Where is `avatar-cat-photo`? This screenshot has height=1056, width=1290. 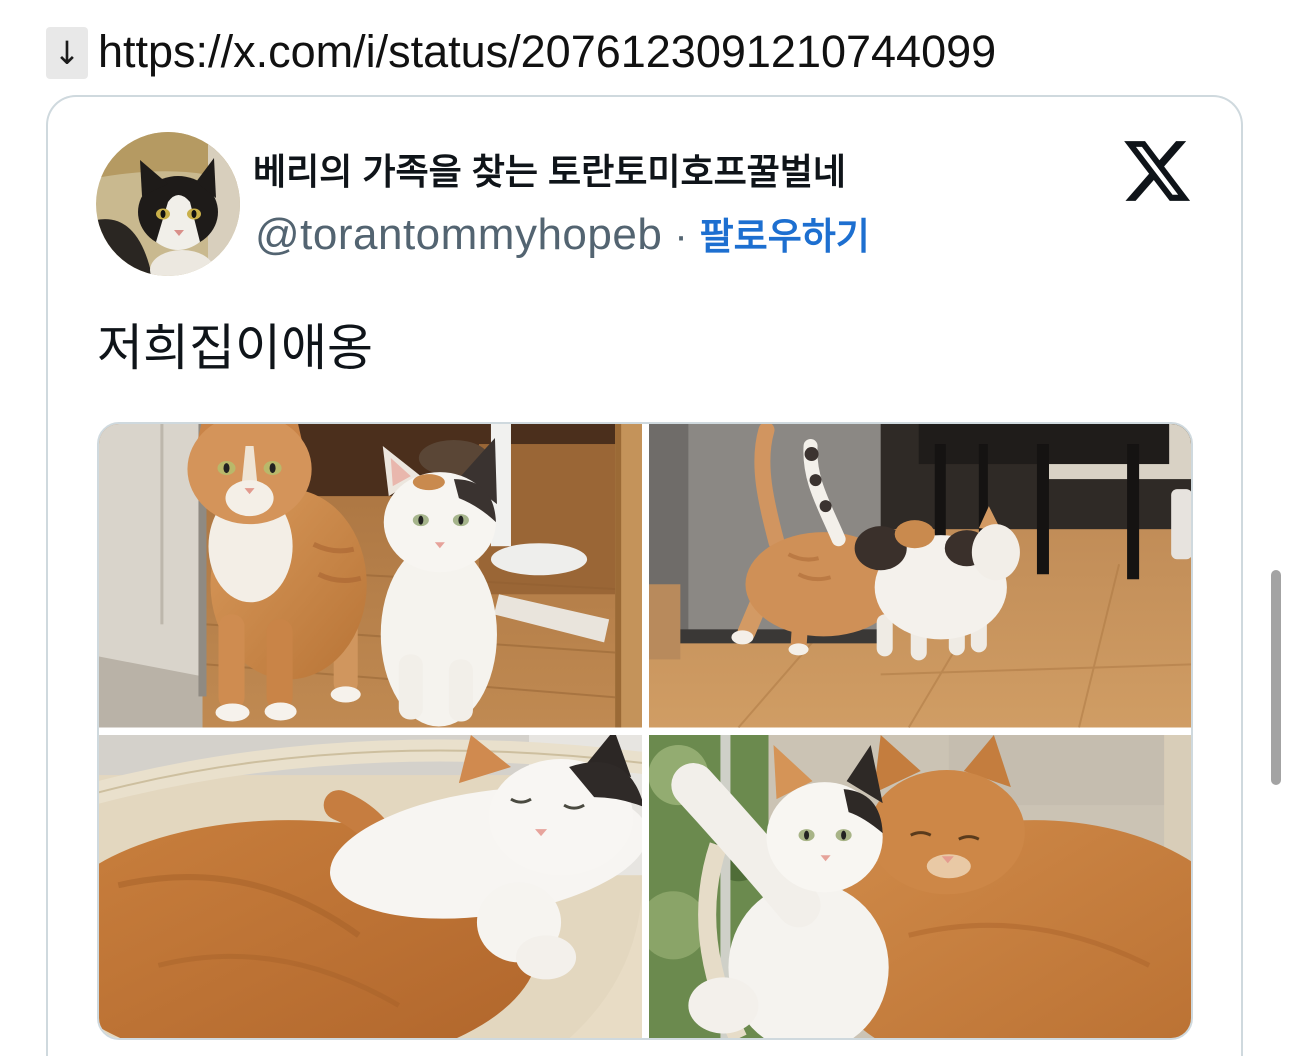
avatar-cat-photo is located at coordinates (168, 204).